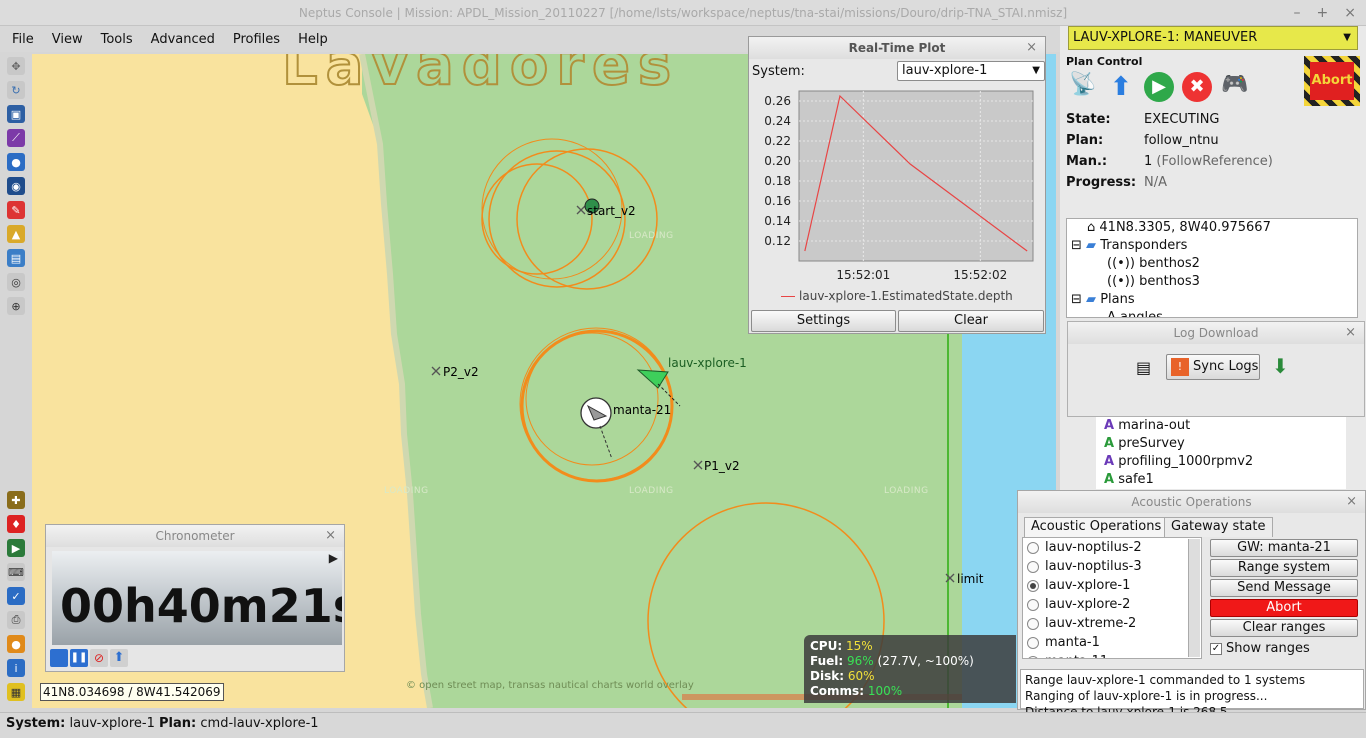 This screenshot has width=1366, height=738. I want to click on acoustic-titlebar: Acoustic Operations ×, so click(1191, 502).